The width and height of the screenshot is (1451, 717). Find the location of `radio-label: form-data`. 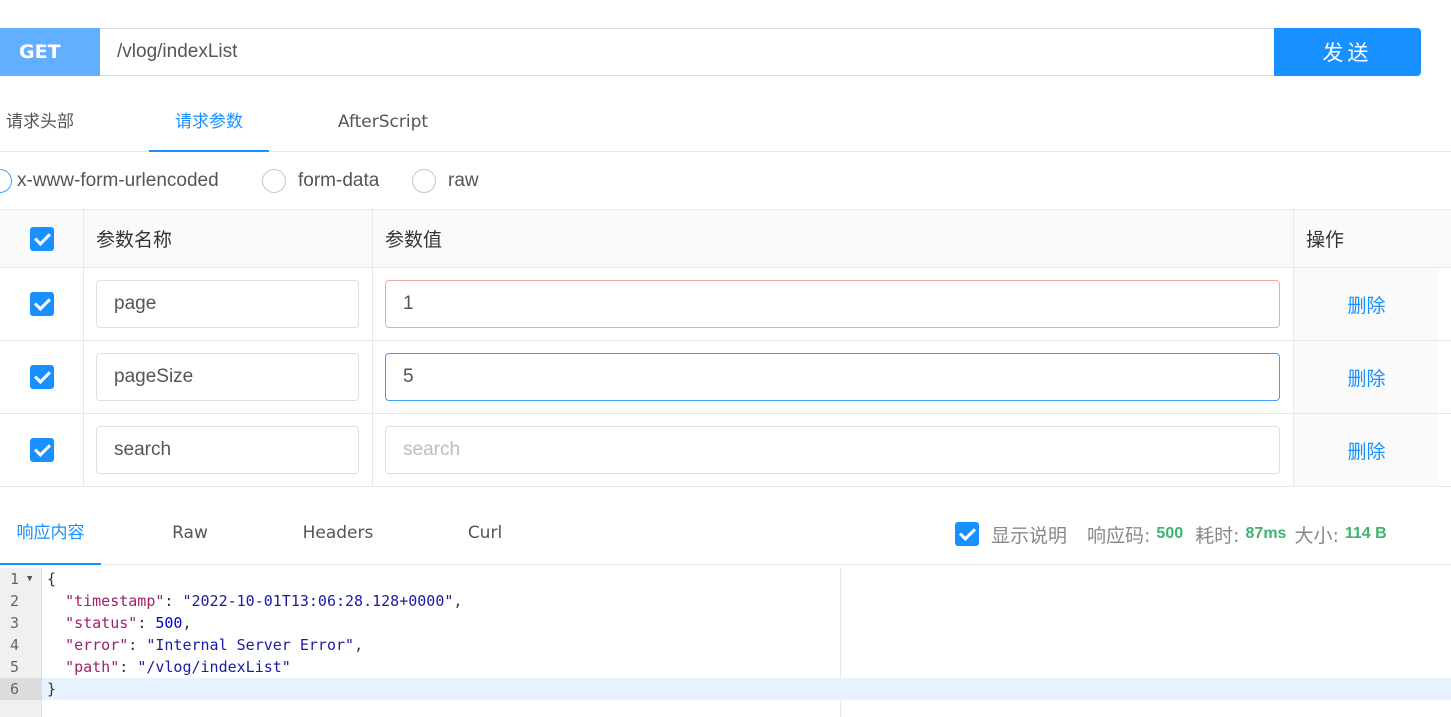

radio-label: form-data is located at coordinates (339, 180).